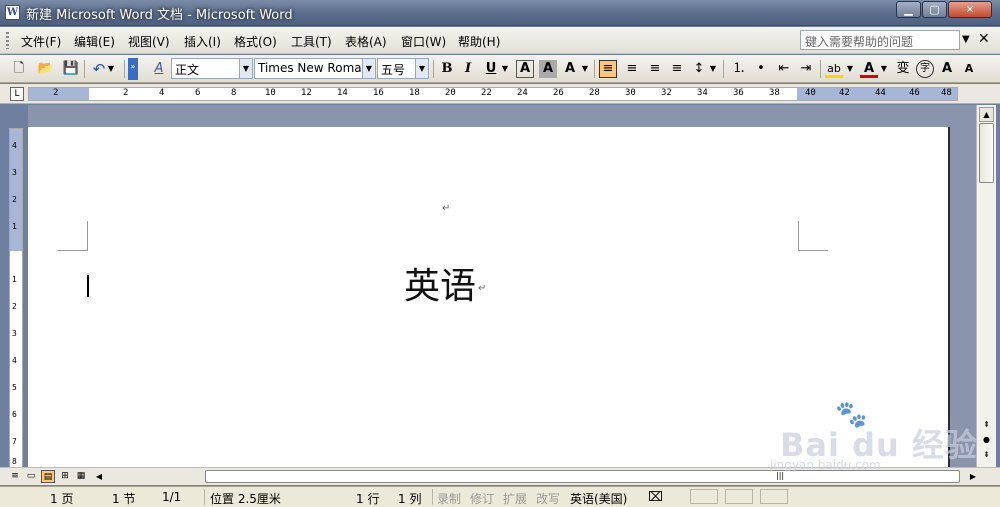  Describe the element at coordinates (884, 69) in the screenshot. I see `font-color-dropdown-icon: ▼` at that location.